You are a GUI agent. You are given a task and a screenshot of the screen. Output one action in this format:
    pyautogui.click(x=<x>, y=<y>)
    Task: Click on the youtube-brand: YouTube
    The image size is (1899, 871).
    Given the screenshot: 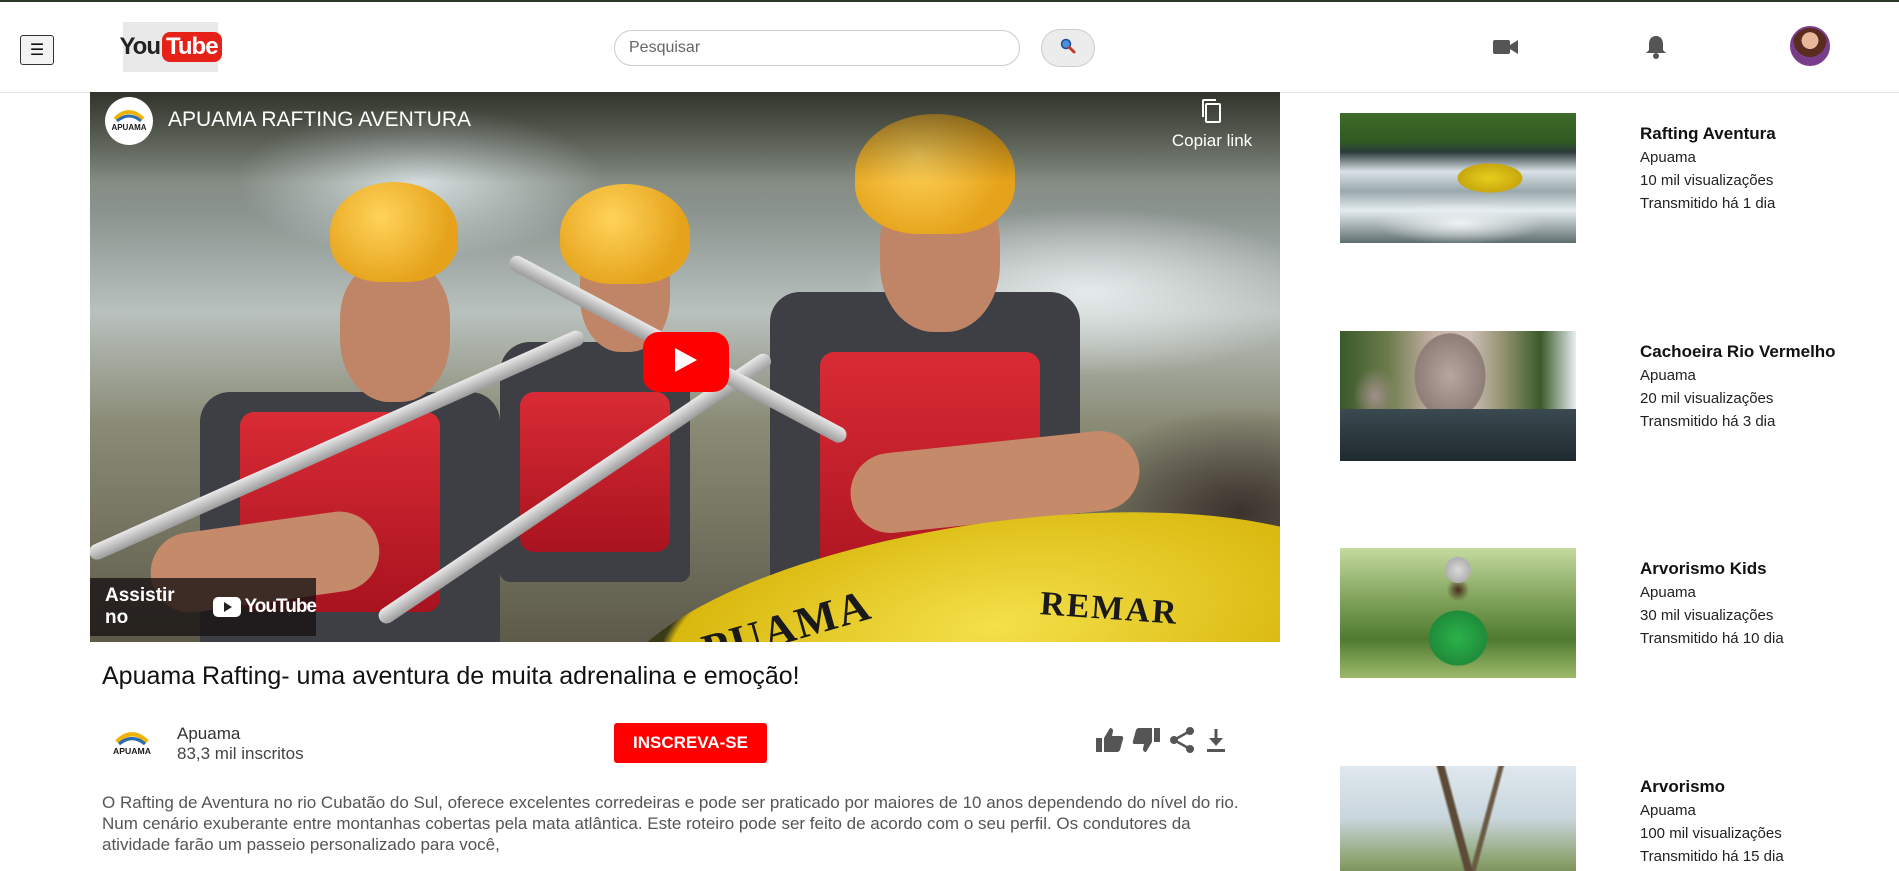 What is the action you would take?
    pyautogui.click(x=264, y=607)
    